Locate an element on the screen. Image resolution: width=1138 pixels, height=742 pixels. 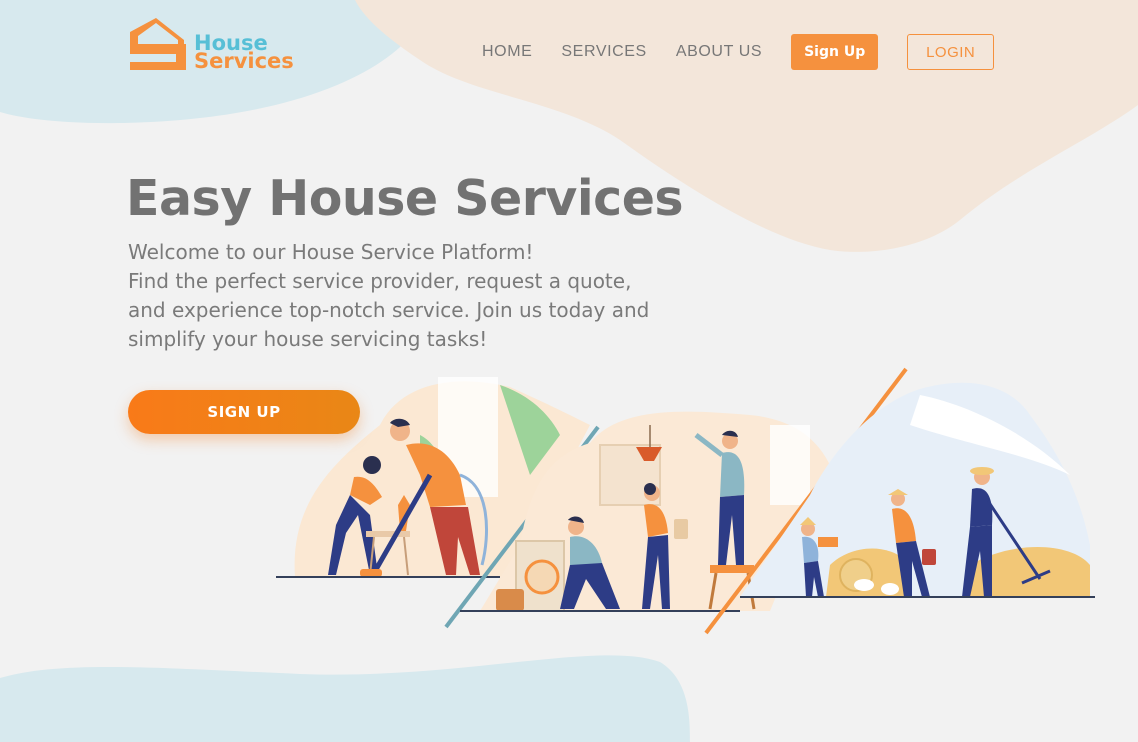
hero-signup-button: SIGN UP is located at coordinates (244, 412).